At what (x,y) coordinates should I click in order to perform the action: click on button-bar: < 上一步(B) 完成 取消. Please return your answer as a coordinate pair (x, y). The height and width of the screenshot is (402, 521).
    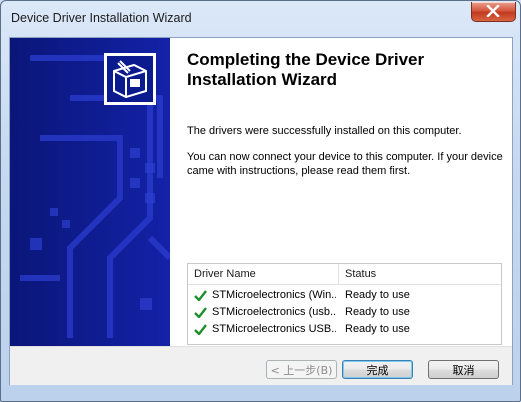
    Looking at the image, I should click on (261, 365).